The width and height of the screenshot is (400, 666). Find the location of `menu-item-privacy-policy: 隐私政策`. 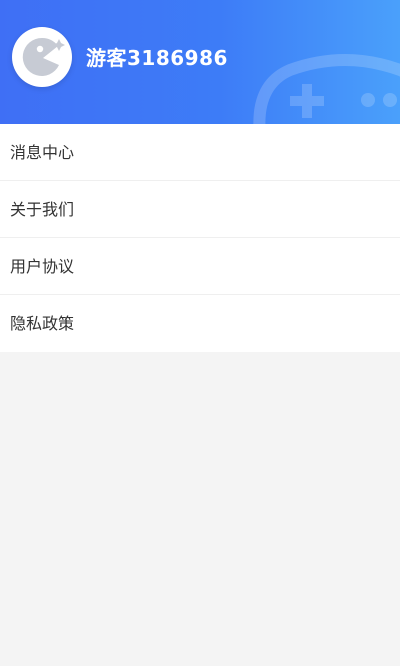

menu-item-privacy-policy: 隐私政策 is located at coordinates (200, 323).